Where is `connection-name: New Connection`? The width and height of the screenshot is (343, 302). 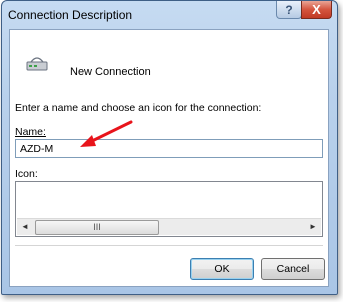 connection-name: New Connection is located at coordinates (110, 72).